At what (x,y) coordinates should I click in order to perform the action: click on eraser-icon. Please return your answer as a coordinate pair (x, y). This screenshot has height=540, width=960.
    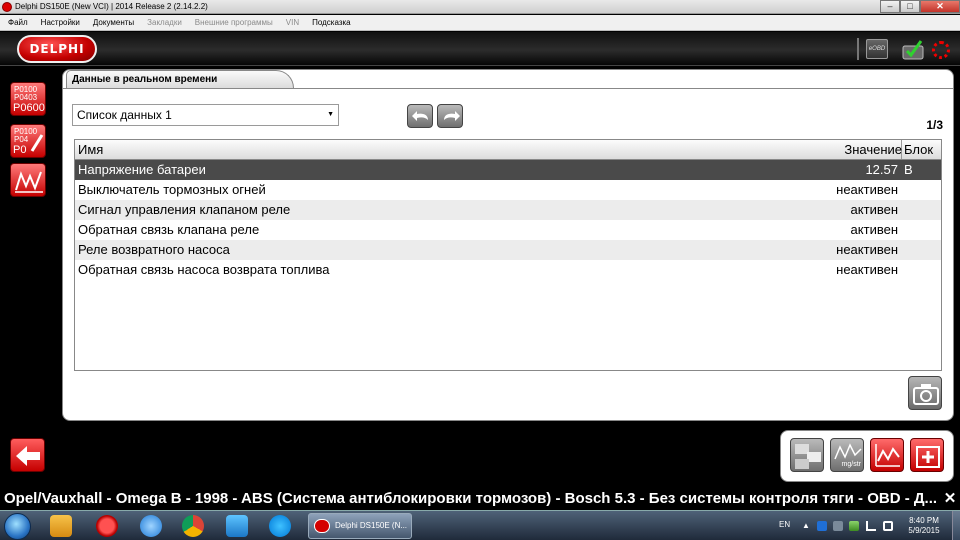
    Looking at the image, I should click on (37, 143).